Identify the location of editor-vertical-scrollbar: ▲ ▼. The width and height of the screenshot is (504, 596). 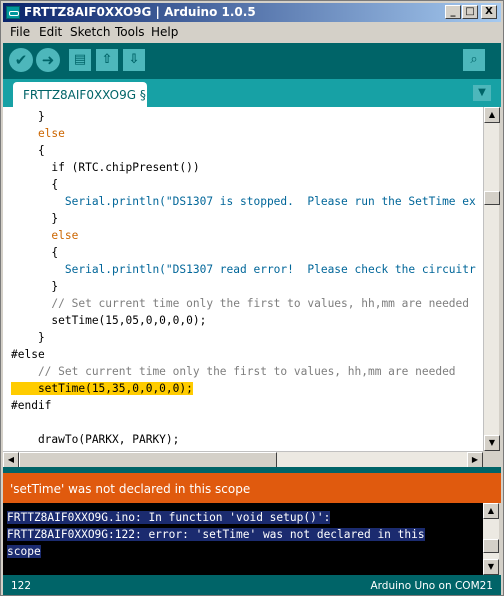
(491, 279).